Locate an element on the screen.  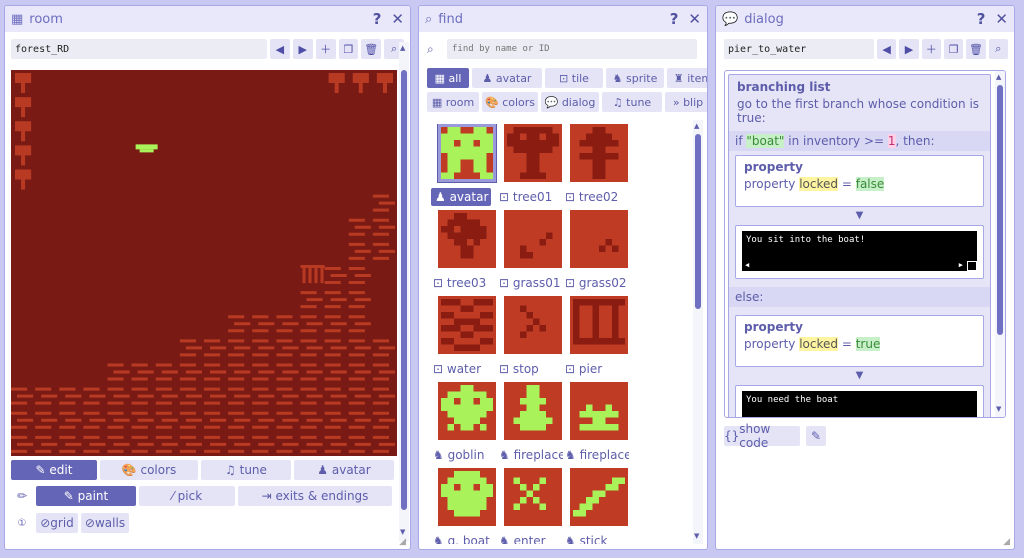
tab-colors: 🎨 colors is located at coordinates (149, 470).